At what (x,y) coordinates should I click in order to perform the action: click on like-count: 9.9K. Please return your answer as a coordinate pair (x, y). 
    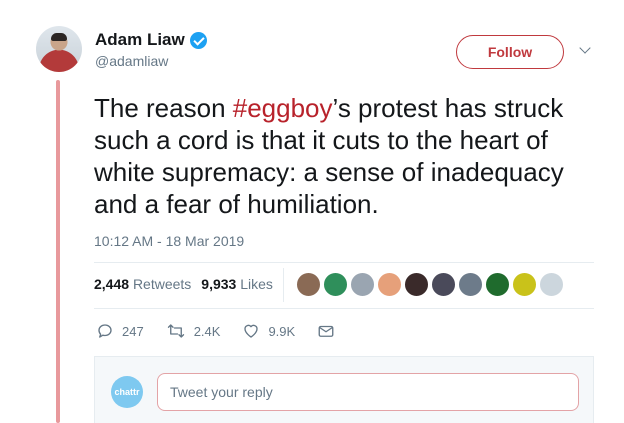
    Looking at the image, I should click on (282, 331).